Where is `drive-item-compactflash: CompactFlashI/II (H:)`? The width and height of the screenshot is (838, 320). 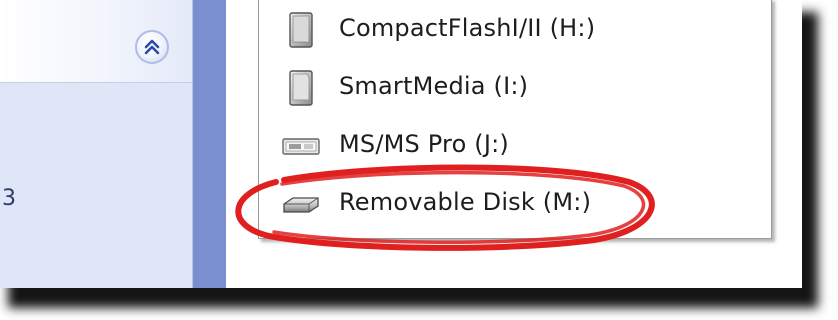
drive-item-compactflash: CompactFlashI/II (H:) is located at coordinates (515, 28).